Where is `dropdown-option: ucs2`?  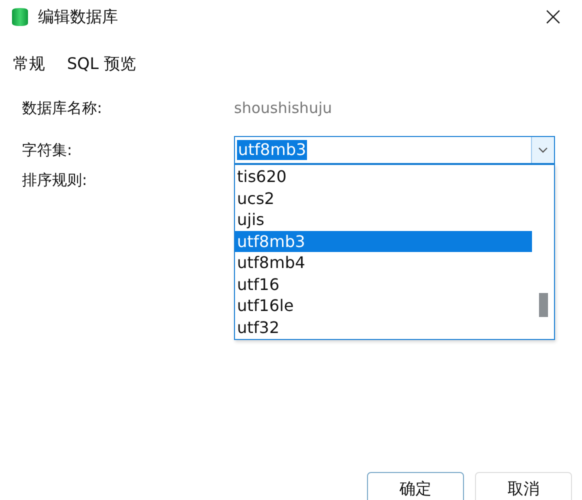
dropdown-option: ucs2 is located at coordinates (383, 198).